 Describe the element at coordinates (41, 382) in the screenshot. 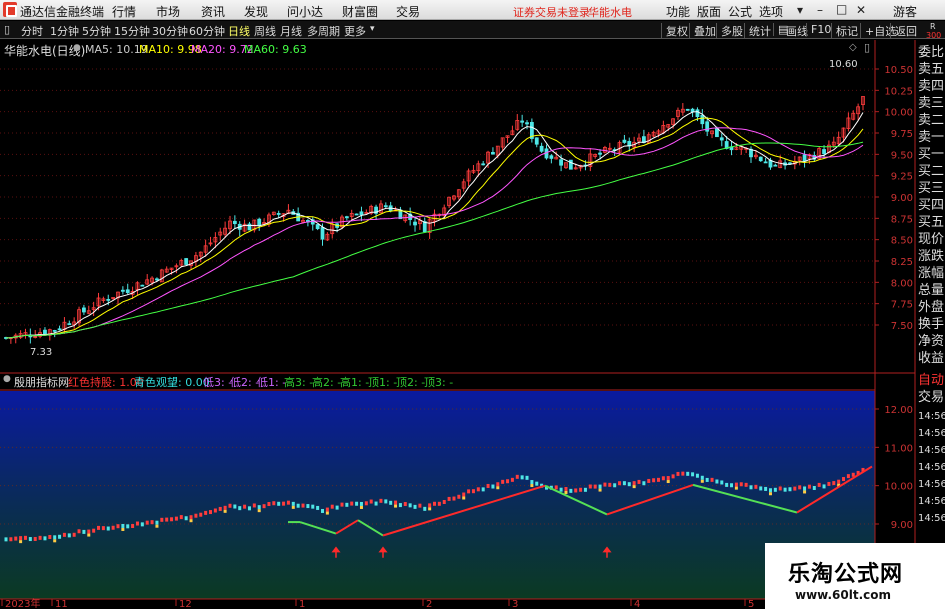

I see `indicator-name: 殷朋指标网` at that location.